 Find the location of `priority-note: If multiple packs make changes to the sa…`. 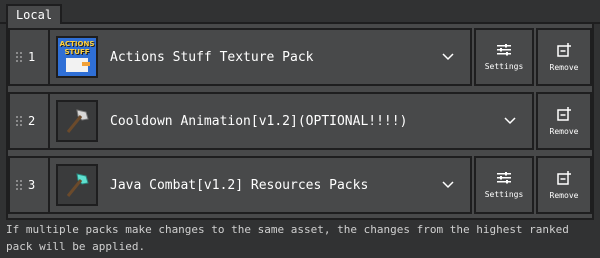

priority-note: If multiple packs make changes to the sa… is located at coordinates (287, 238).